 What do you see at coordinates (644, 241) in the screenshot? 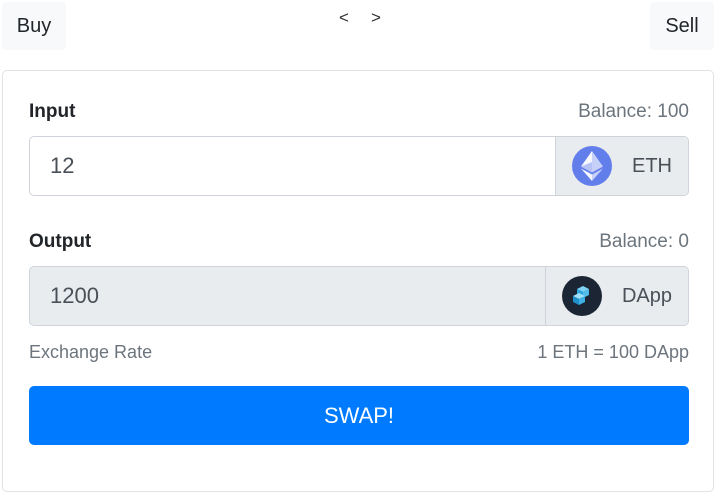
I see `output-balance: Balance: 0` at bounding box center [644, 241].